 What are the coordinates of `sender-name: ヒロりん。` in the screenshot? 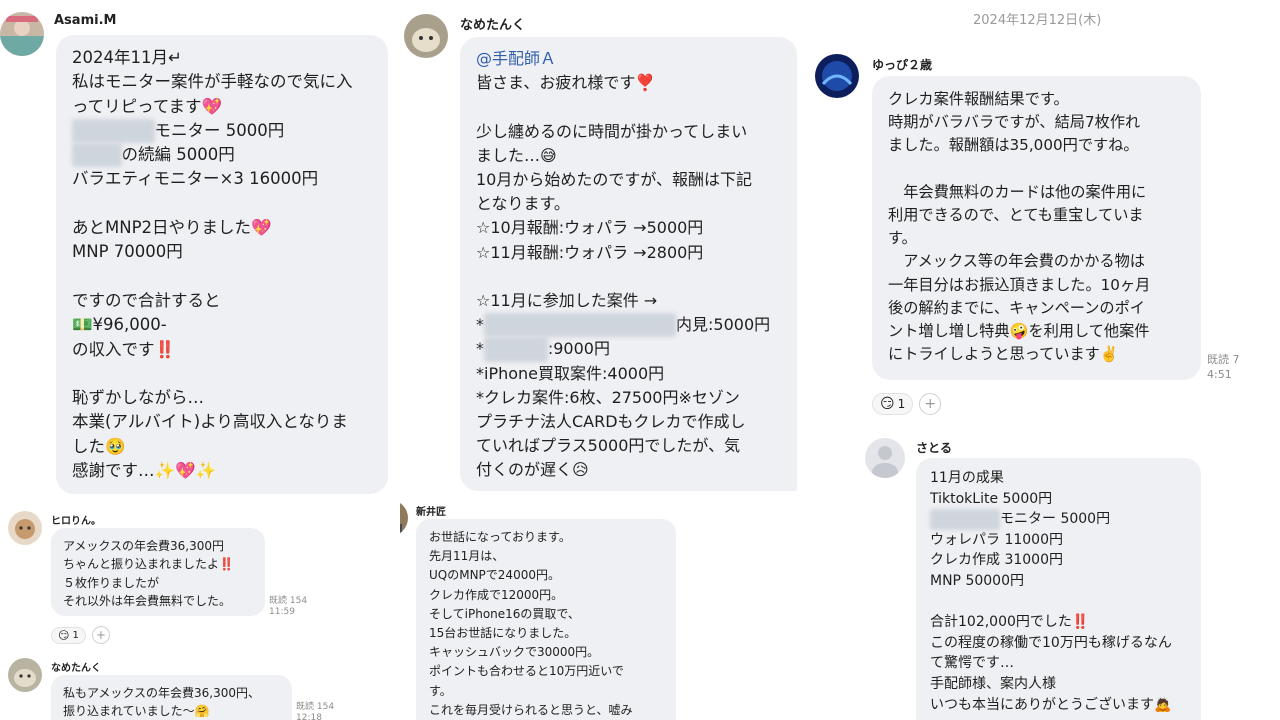 It's located at (76, 521).